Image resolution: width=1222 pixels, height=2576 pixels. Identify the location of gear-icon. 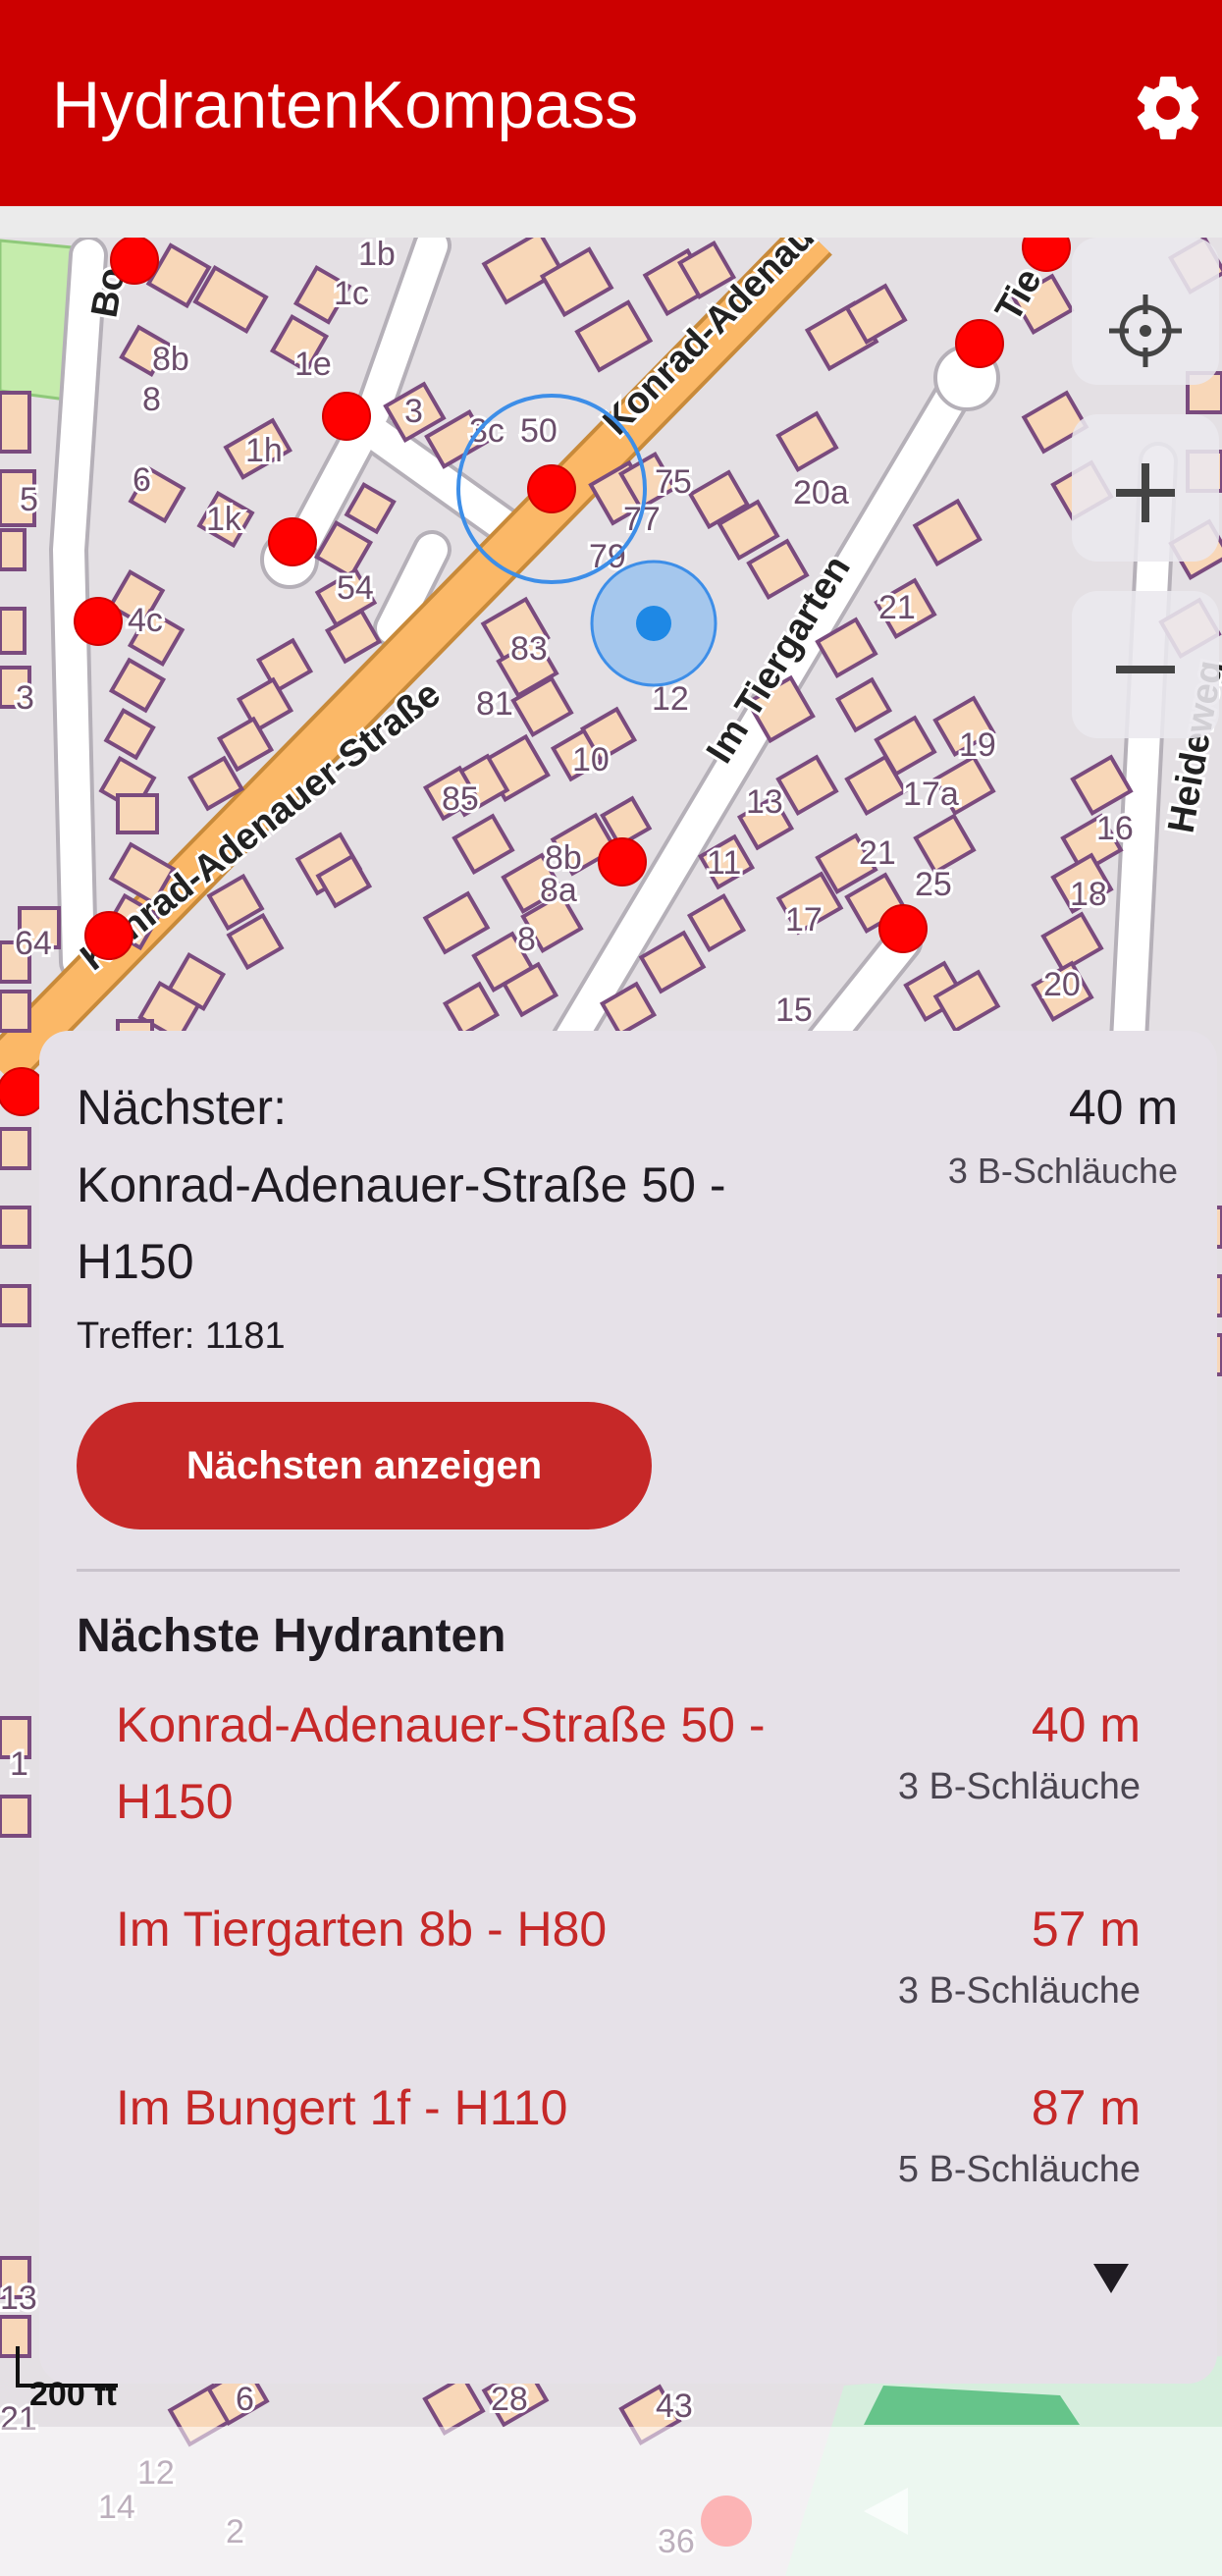
(1168, 108).